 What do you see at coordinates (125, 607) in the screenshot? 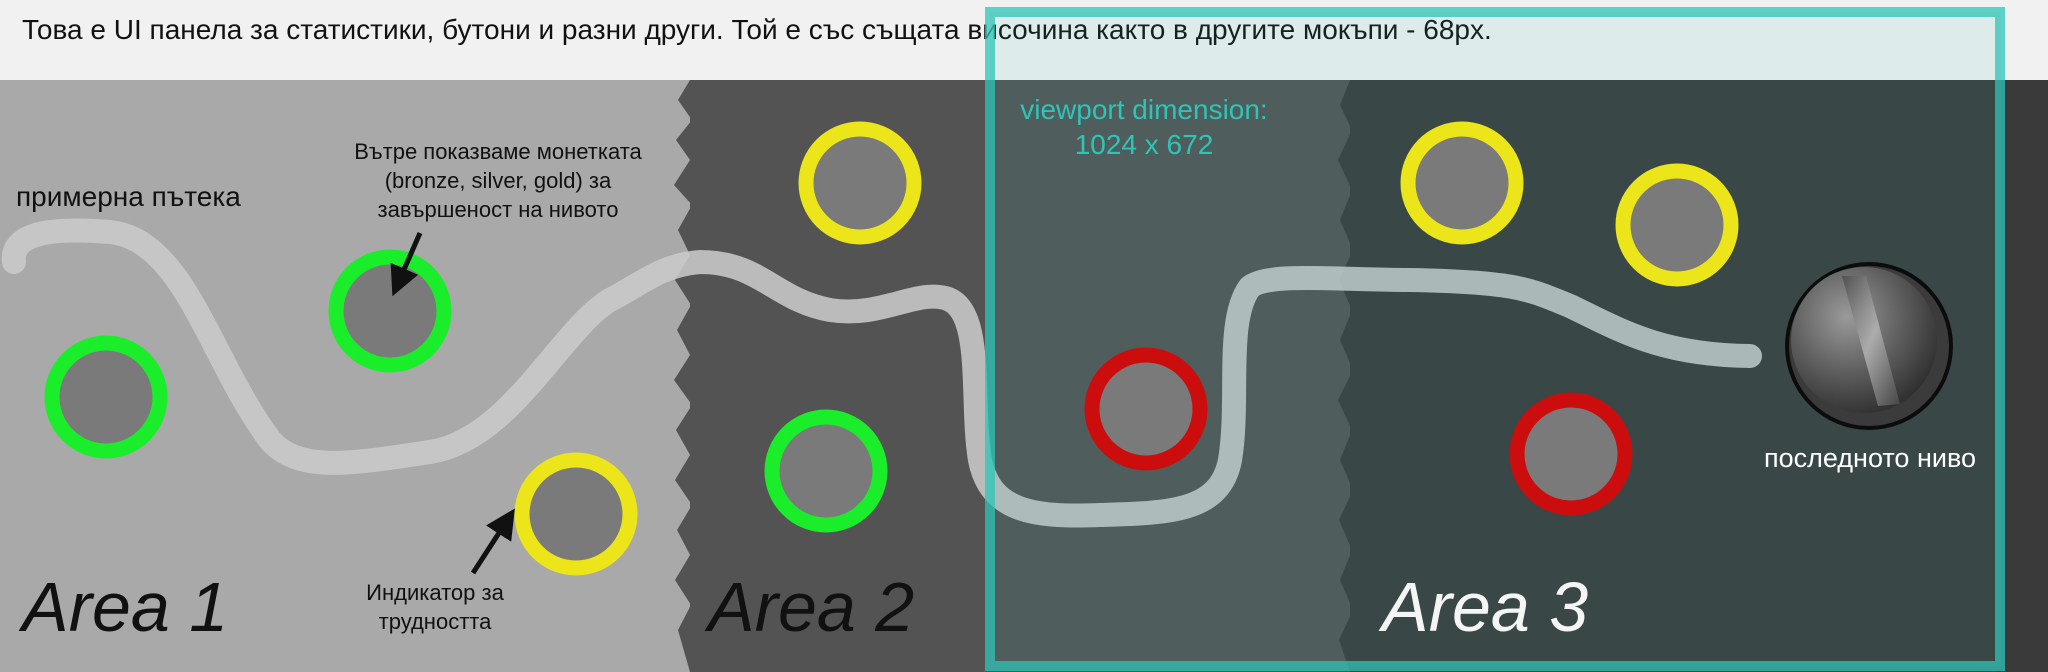
I see `area-1-title: Area 1` at bounding box center [125, 607].